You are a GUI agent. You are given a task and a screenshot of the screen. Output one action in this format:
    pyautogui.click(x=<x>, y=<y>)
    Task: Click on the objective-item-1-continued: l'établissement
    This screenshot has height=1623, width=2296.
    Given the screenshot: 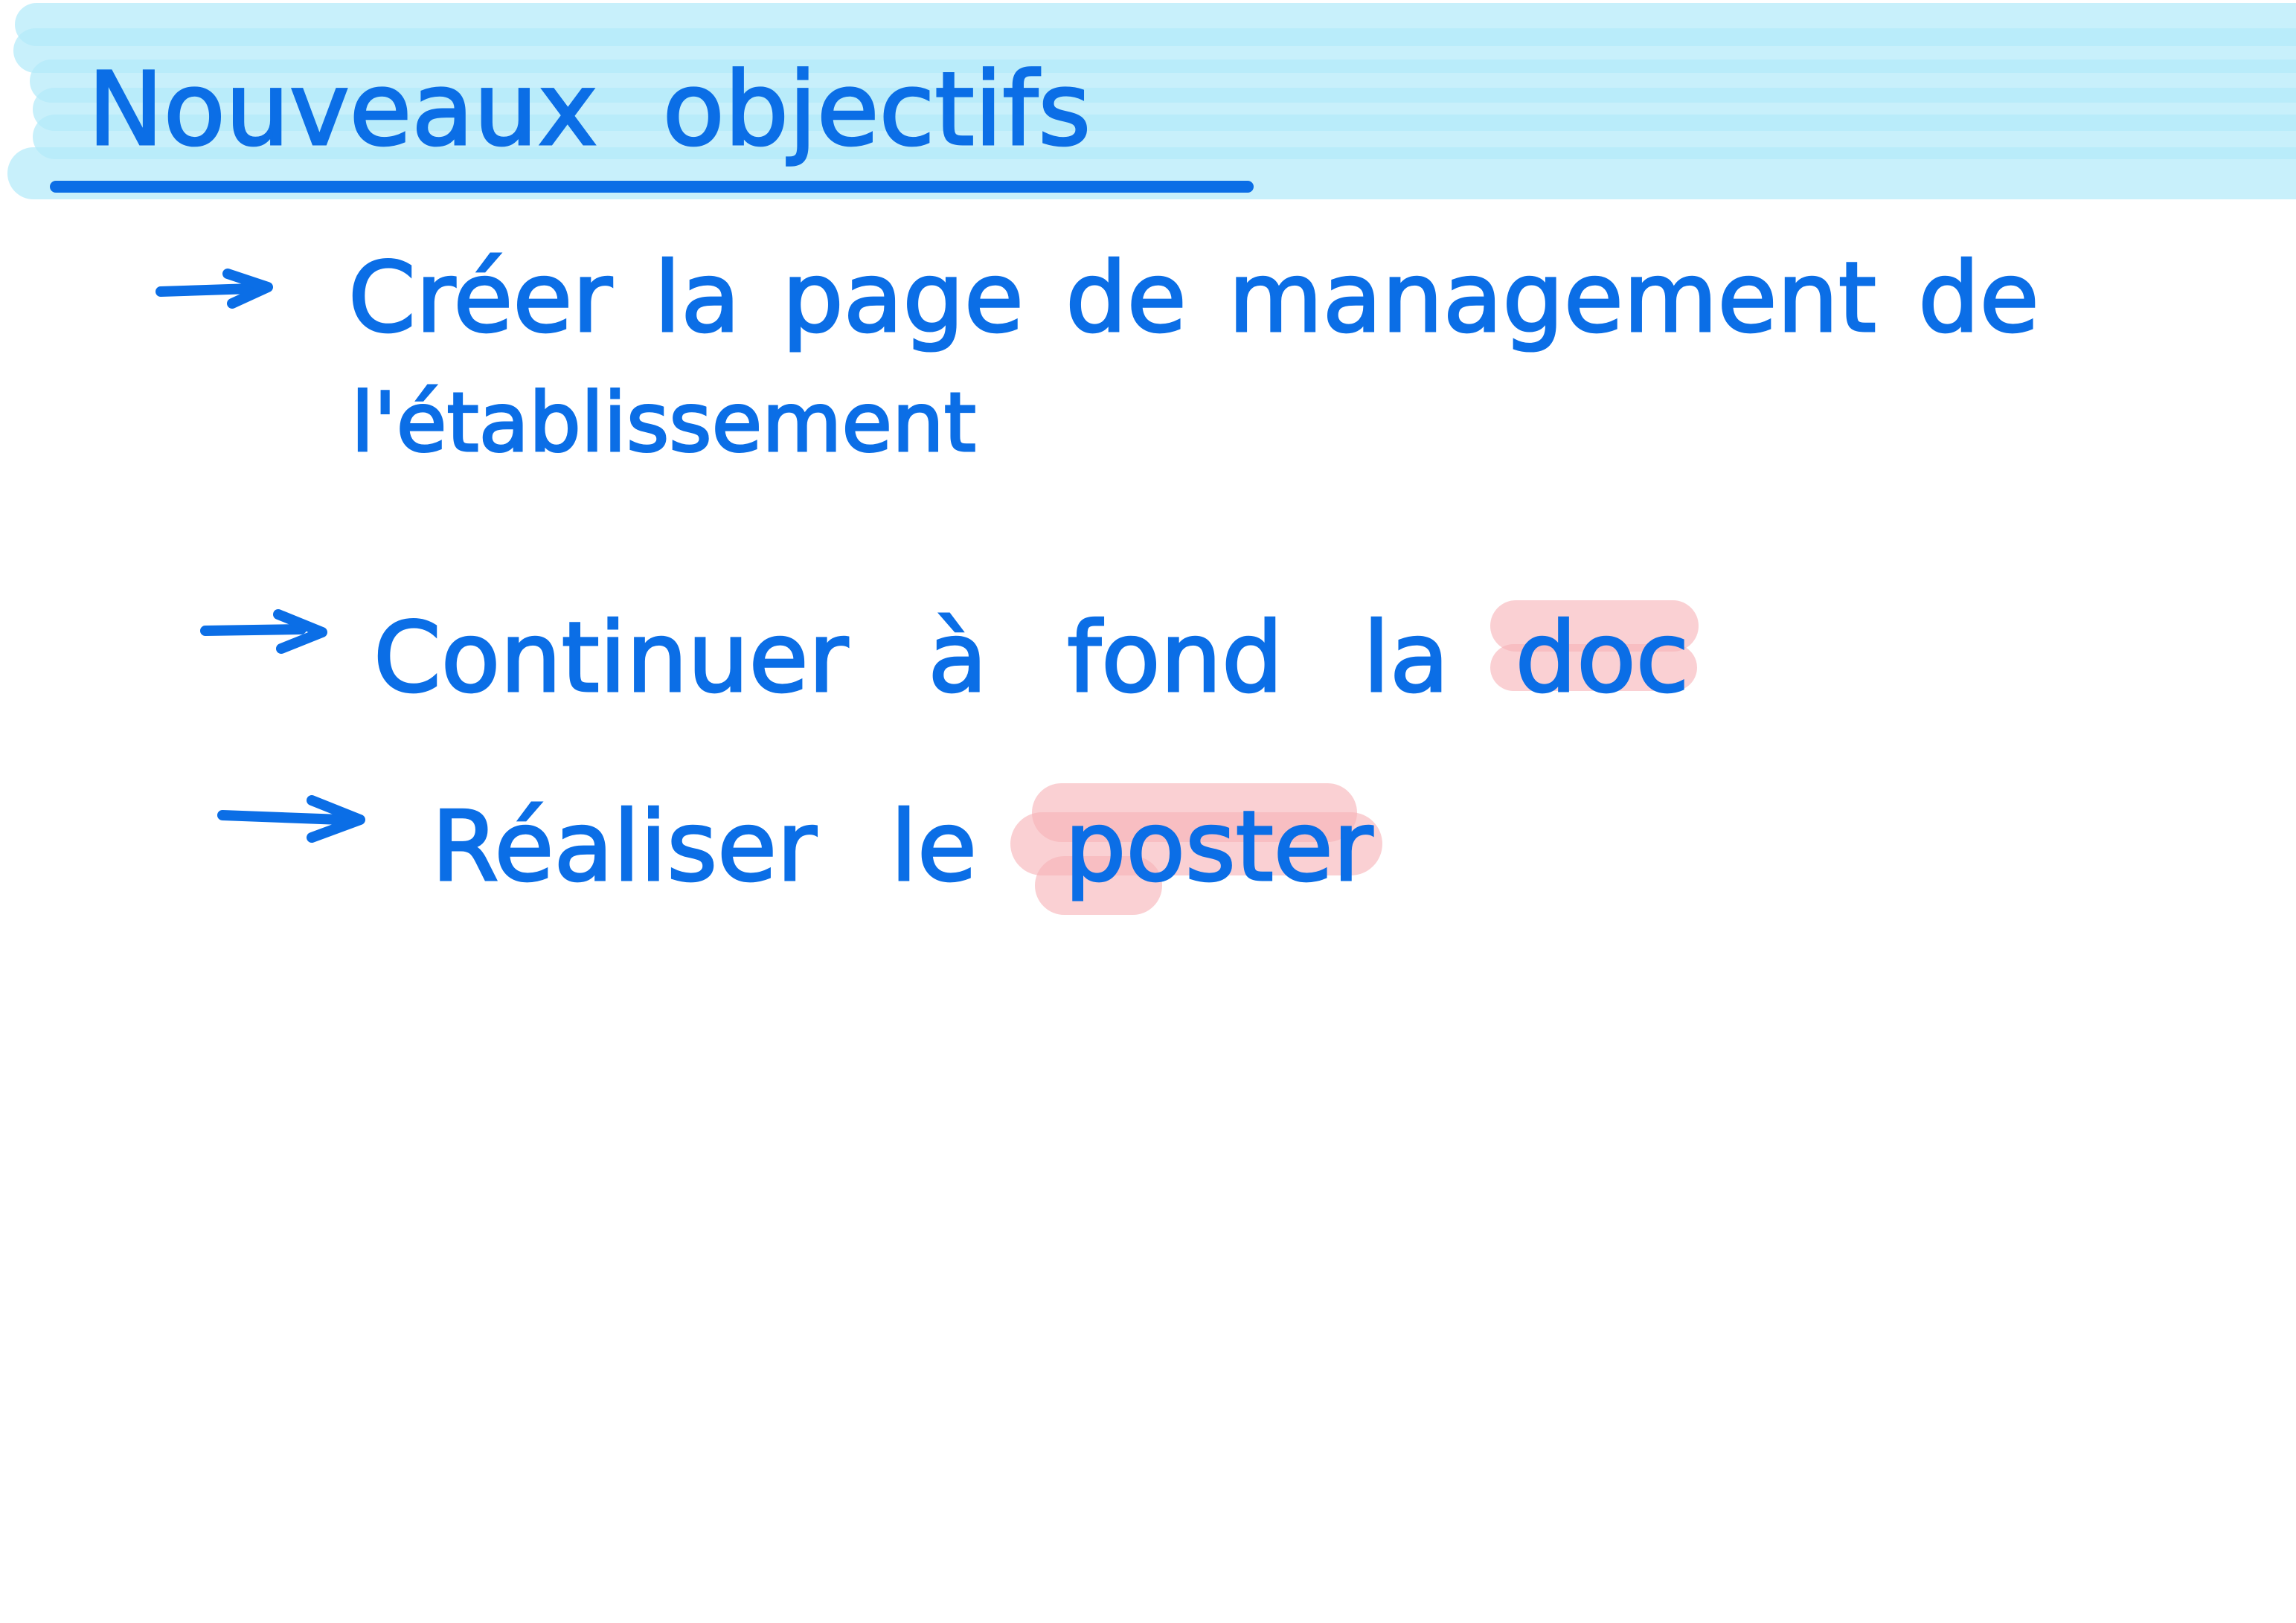 What is the action you would take?
    pyautogui.click(x=664, y=423)
    